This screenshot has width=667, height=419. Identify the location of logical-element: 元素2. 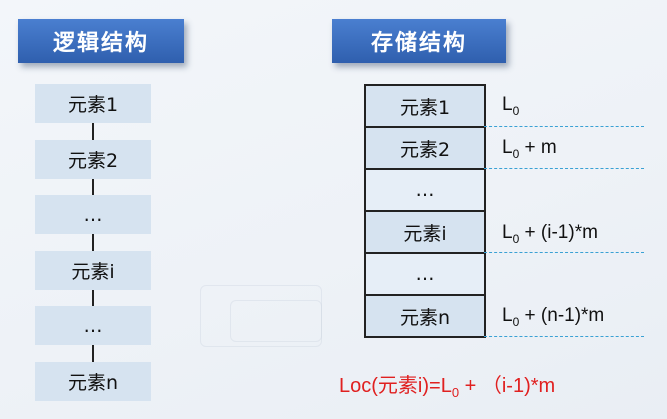
(93, 159).